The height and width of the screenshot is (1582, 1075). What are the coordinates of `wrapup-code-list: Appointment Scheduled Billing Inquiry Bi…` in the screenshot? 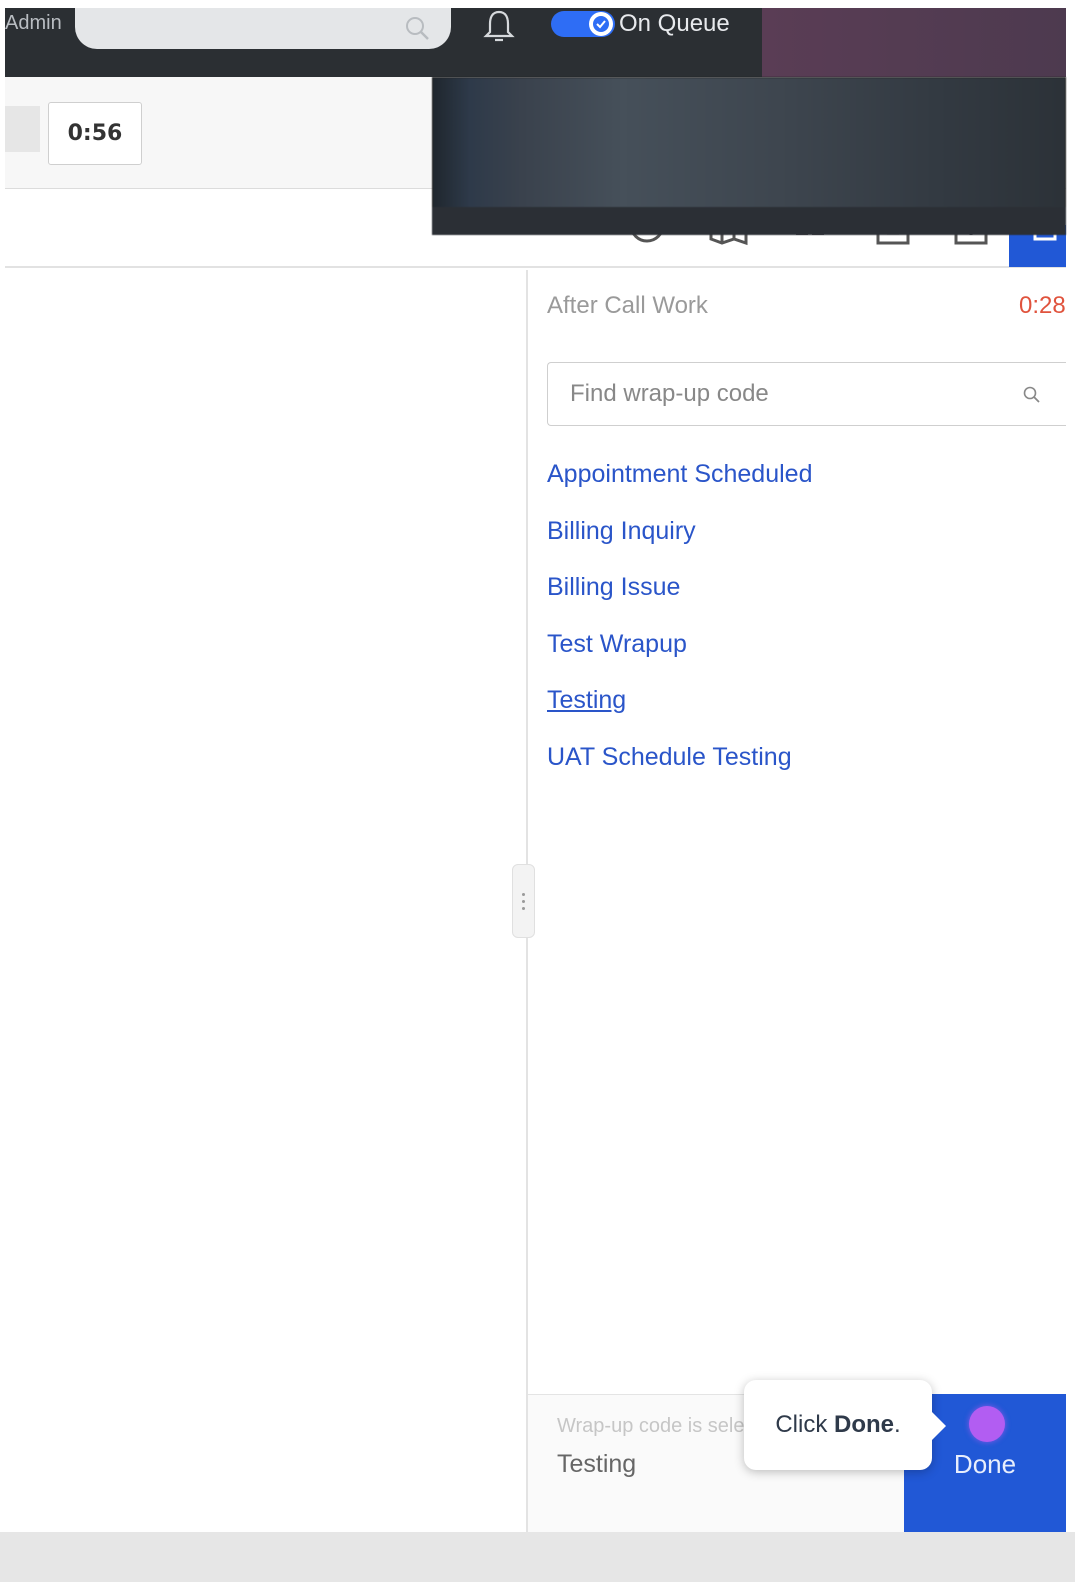 It's located at (679, 627).